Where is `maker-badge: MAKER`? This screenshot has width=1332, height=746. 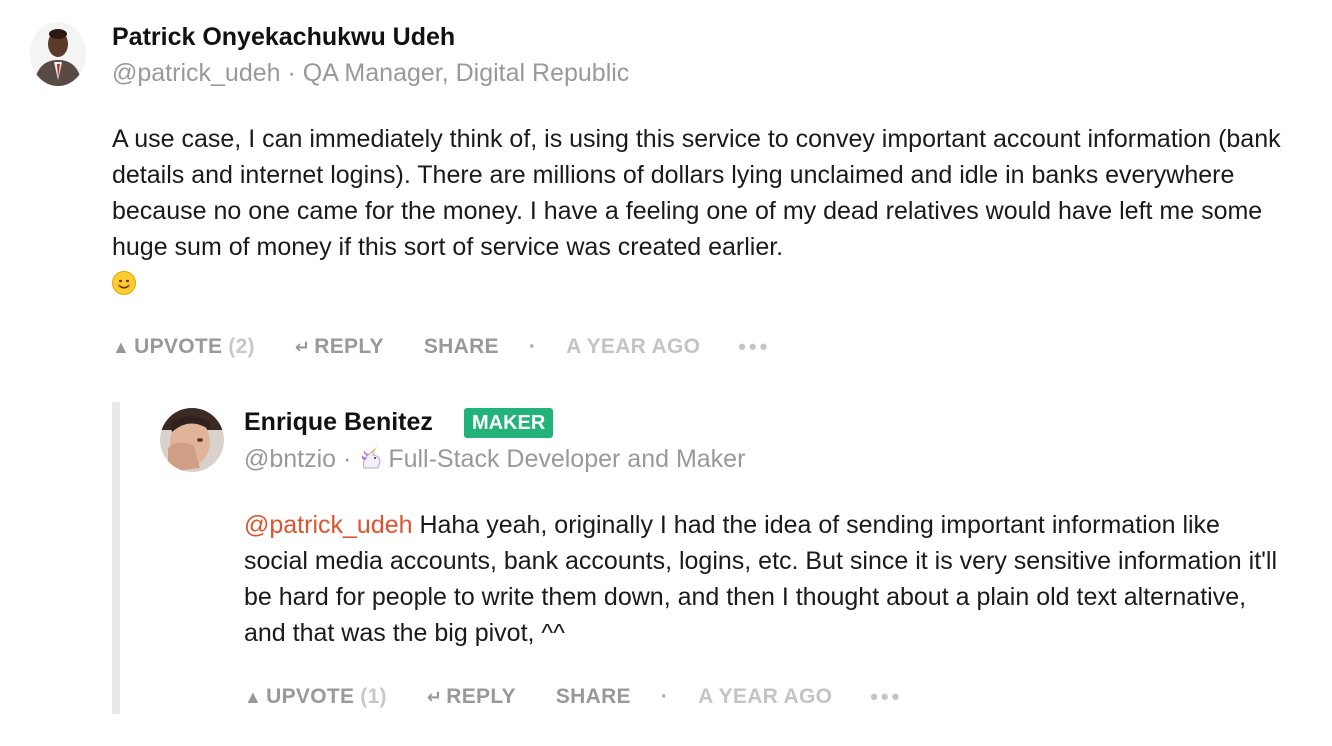 maker-badge: MAKER is located at coordinates (509, 423).